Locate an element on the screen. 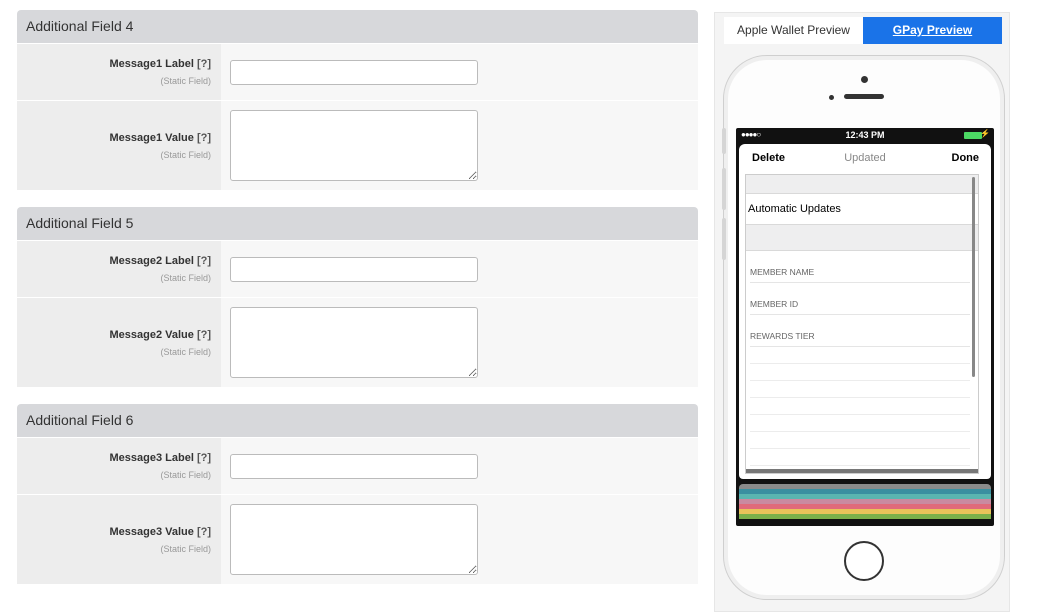  preview-tabs: Apple Wallet Preview GPay Preview is located at coordinates (863, 30).